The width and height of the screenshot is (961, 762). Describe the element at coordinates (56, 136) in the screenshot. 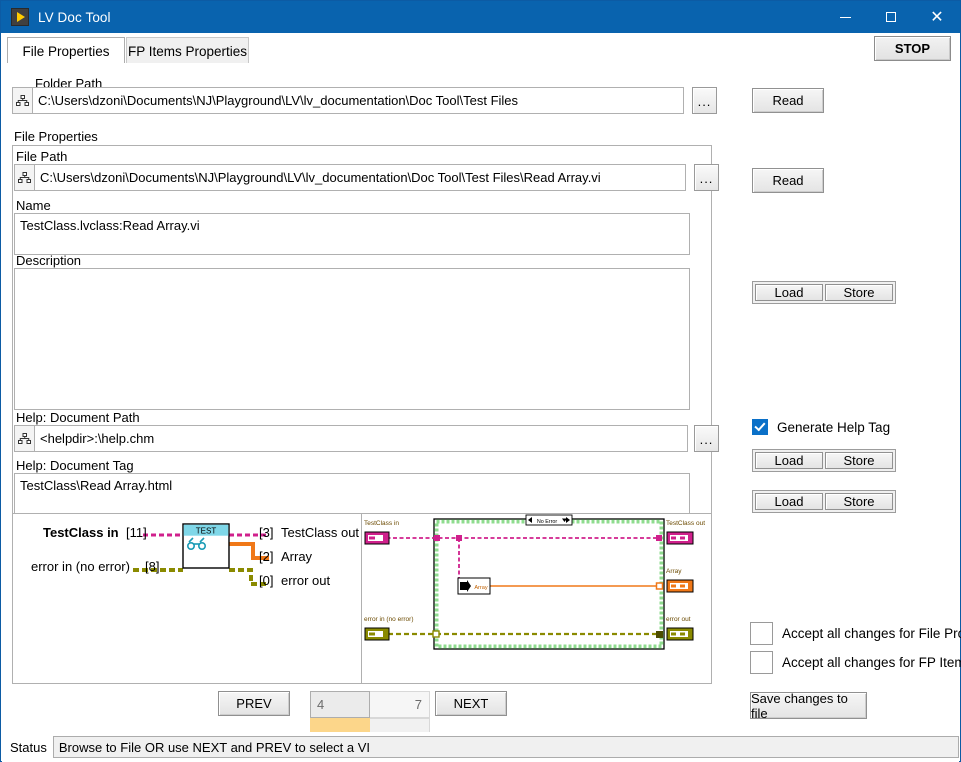

I see `file-properties-section-label: File Properties` at that location.